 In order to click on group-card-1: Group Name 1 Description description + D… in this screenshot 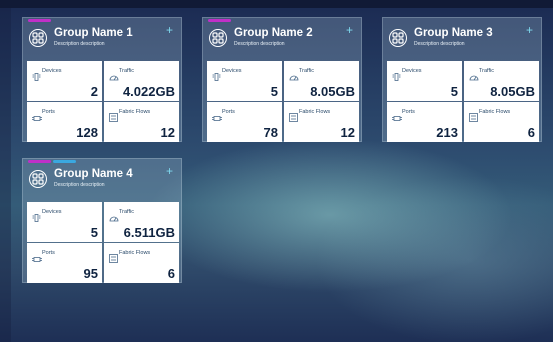, I will do `click(102, 79)`.